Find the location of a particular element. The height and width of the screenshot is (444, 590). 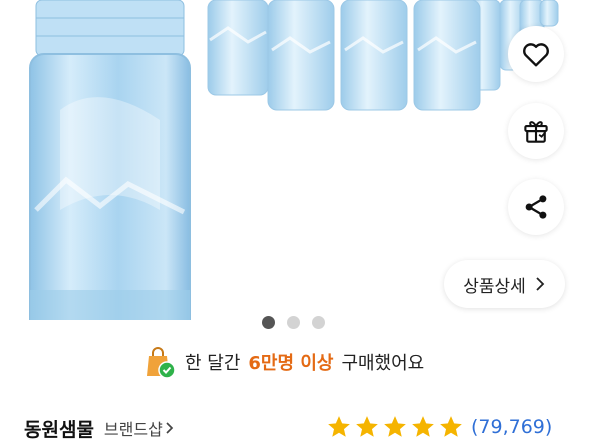

brand-shop-link: 브랜드샵 is located at coordinates (139, 428).